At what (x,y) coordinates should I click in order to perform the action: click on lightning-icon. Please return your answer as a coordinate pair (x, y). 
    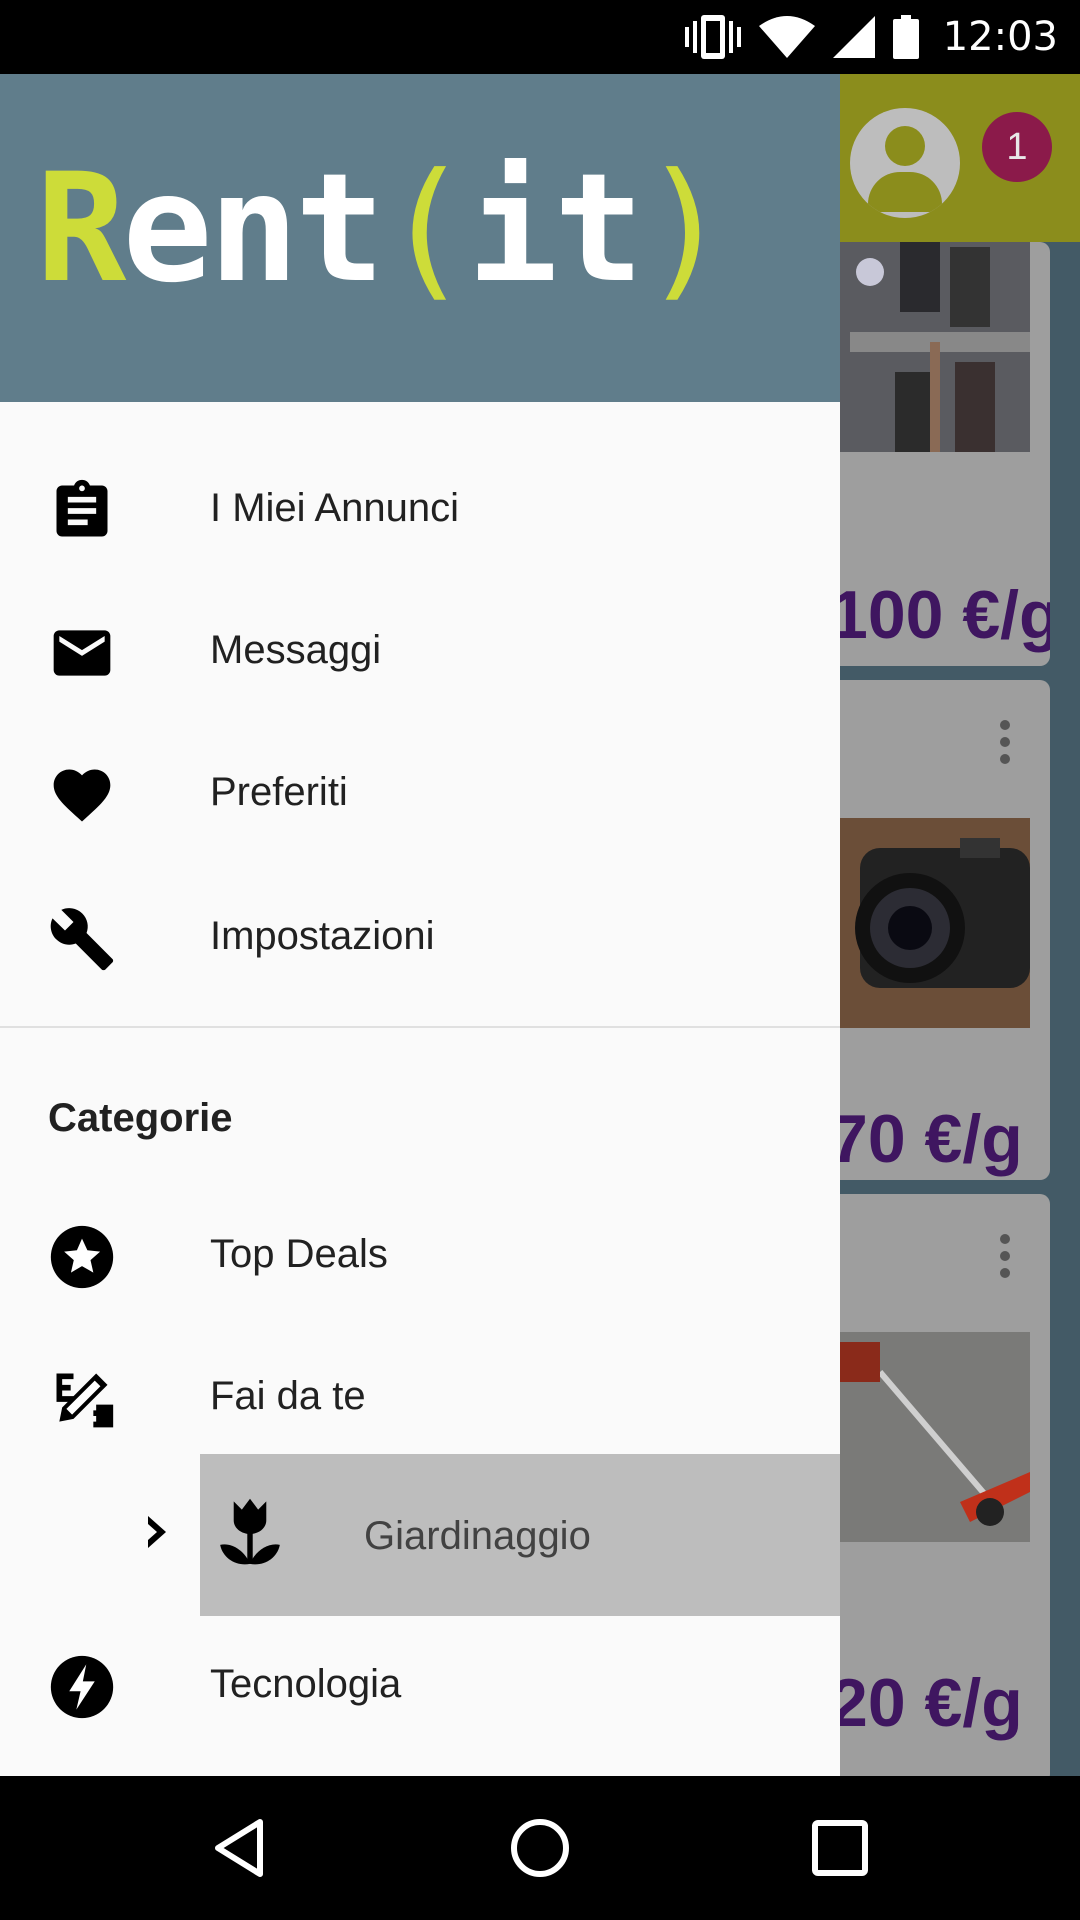
    Looking at the image, I should click on (82, 1687).